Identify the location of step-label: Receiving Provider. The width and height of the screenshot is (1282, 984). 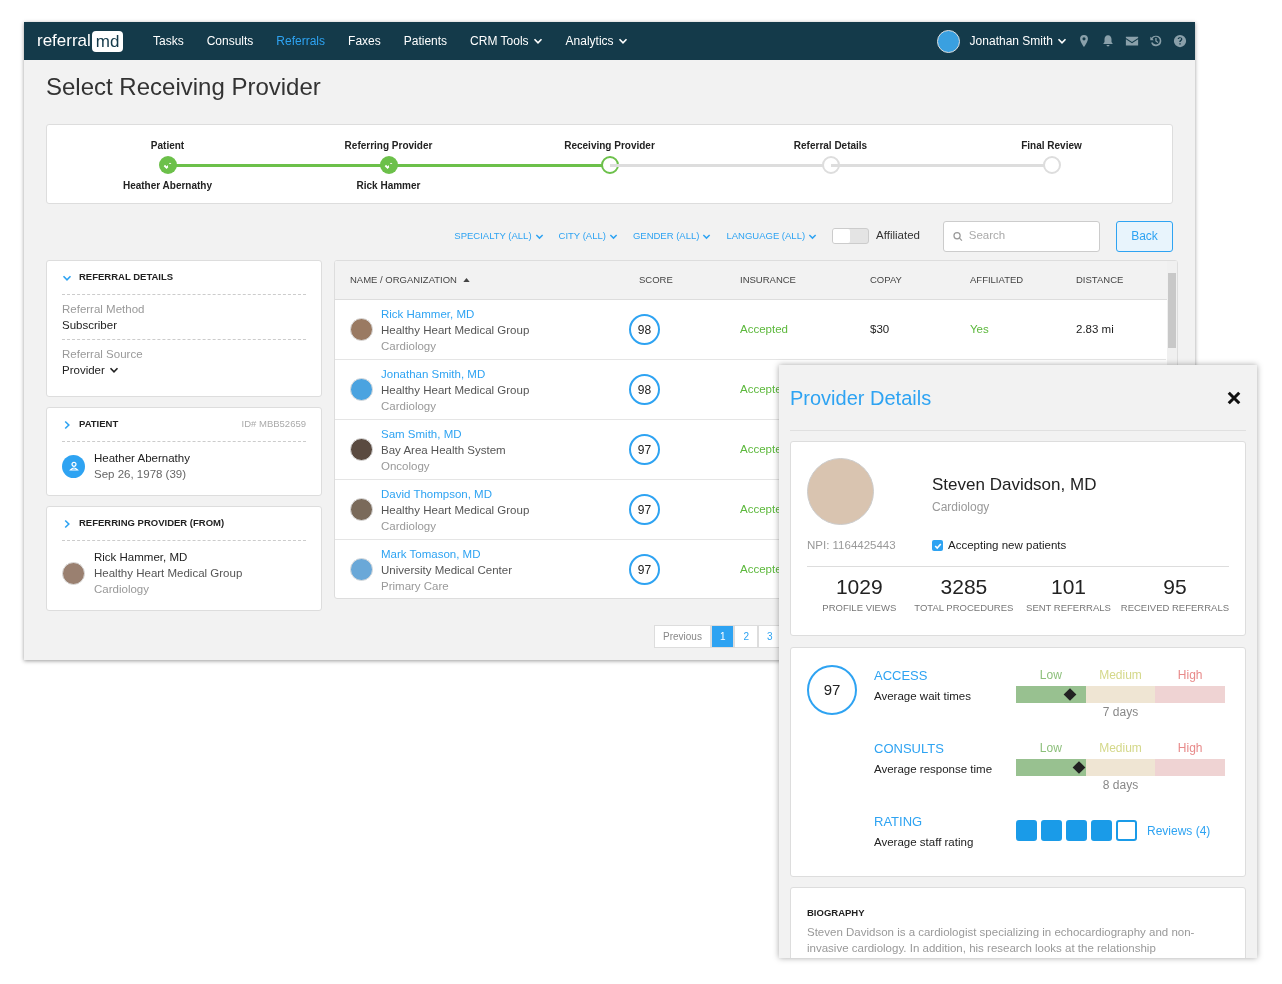
(609, 145).